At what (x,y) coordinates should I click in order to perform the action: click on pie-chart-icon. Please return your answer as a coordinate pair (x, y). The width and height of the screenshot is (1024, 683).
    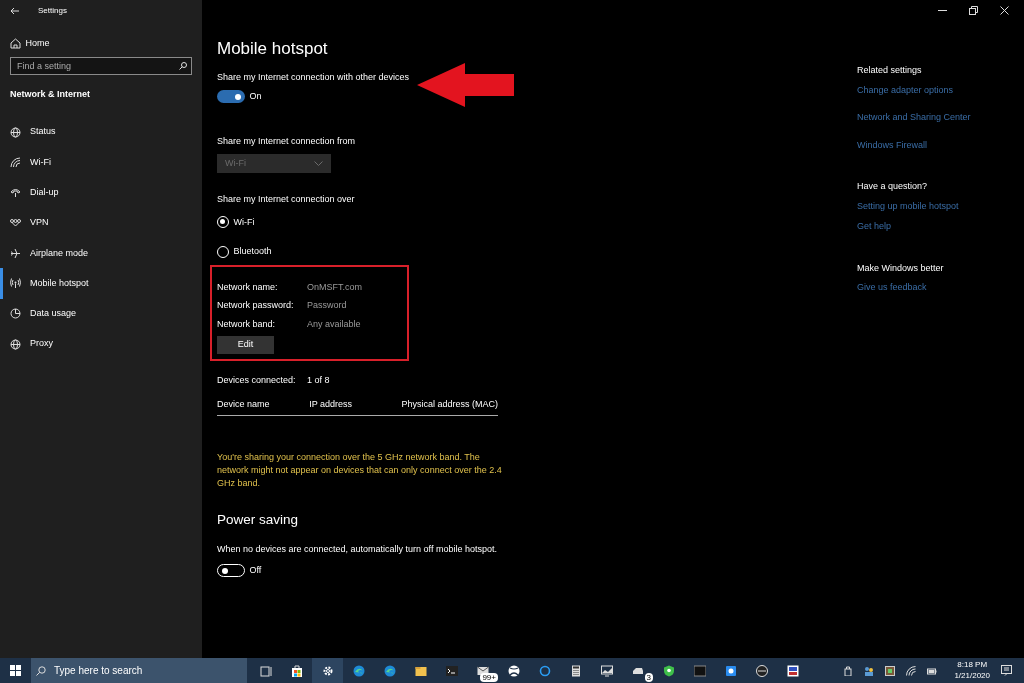
    Looking at the image, I should click on (15, 314).